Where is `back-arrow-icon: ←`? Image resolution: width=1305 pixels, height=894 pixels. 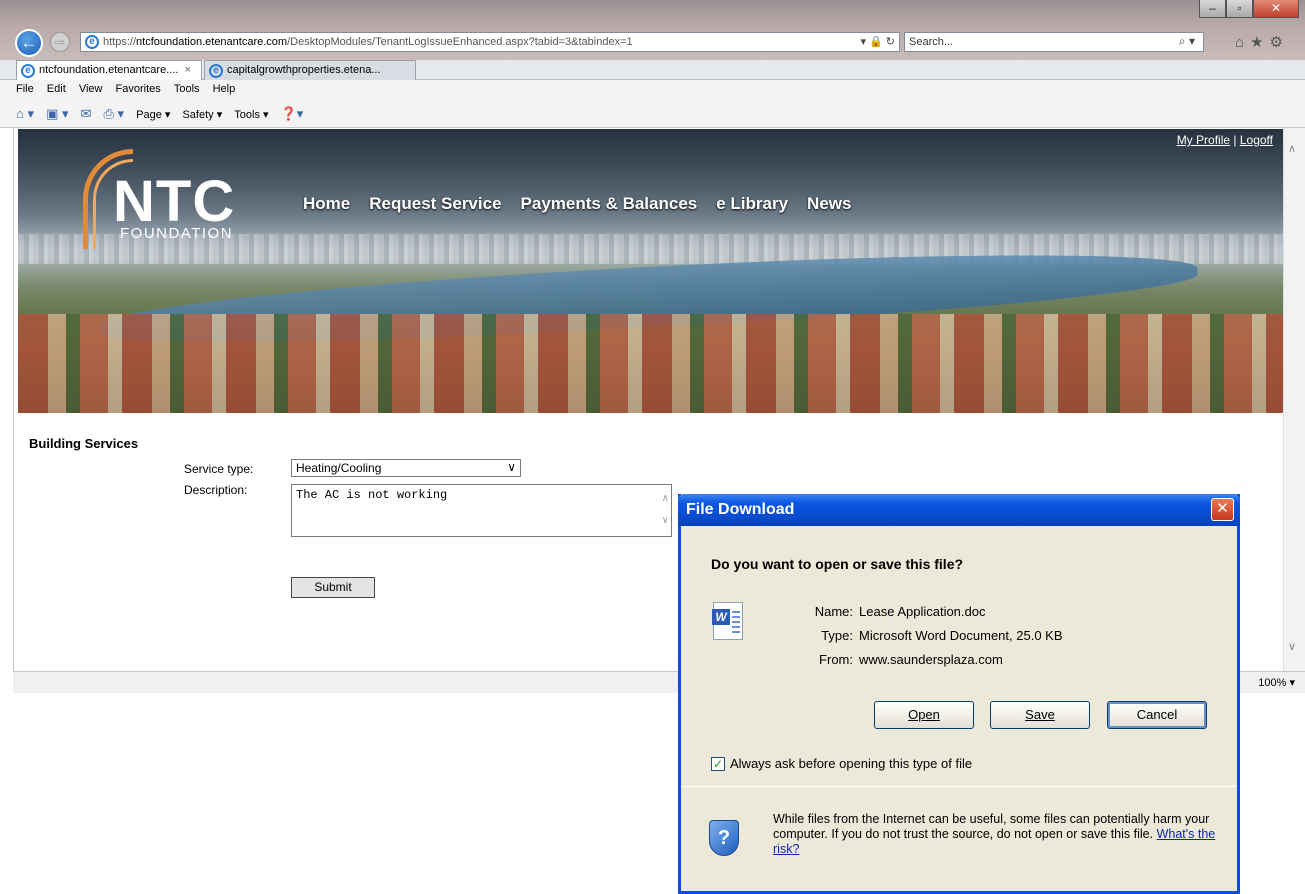
back-arrow-icon: ← is located at coordinates (29, 42).